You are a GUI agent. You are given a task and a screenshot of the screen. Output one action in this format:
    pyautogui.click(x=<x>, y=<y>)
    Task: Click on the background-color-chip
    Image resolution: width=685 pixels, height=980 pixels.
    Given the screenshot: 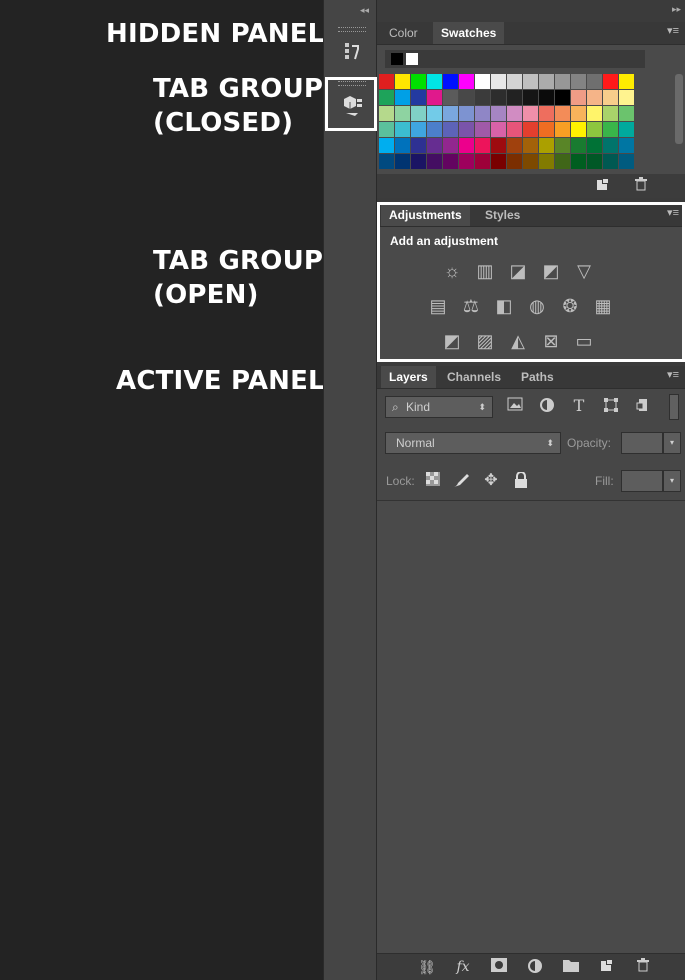 What is the action you would take?
    pyautogui.click(x=412, y=59)
    